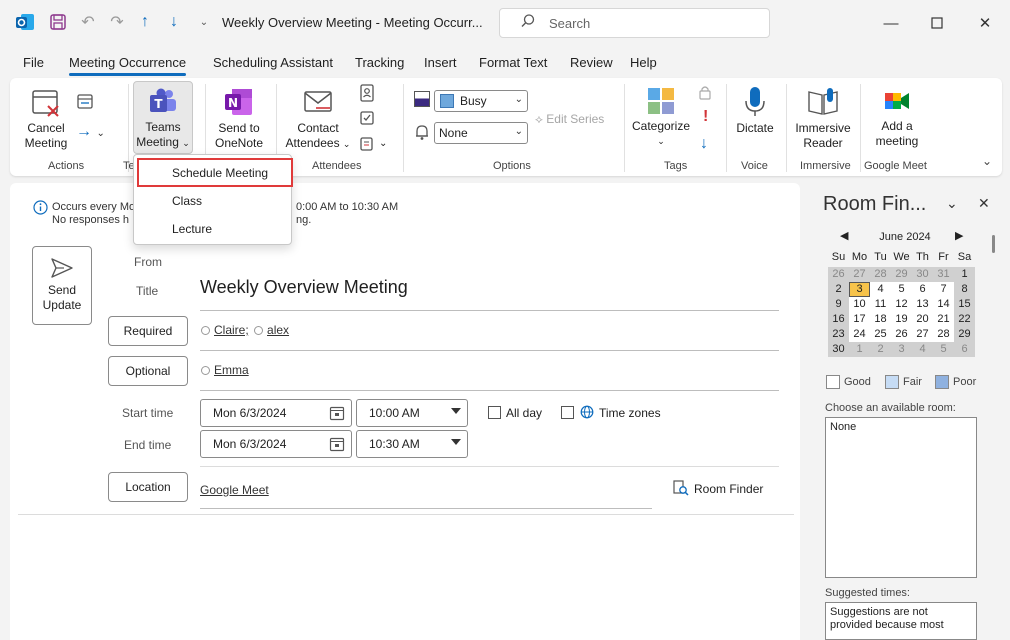 This screenshot has height=640, width=1010. What do you see at coordinates (373, 145) in the screenshot?
I see `response-options-icon: ⌄` at bounding box center [373, 145].